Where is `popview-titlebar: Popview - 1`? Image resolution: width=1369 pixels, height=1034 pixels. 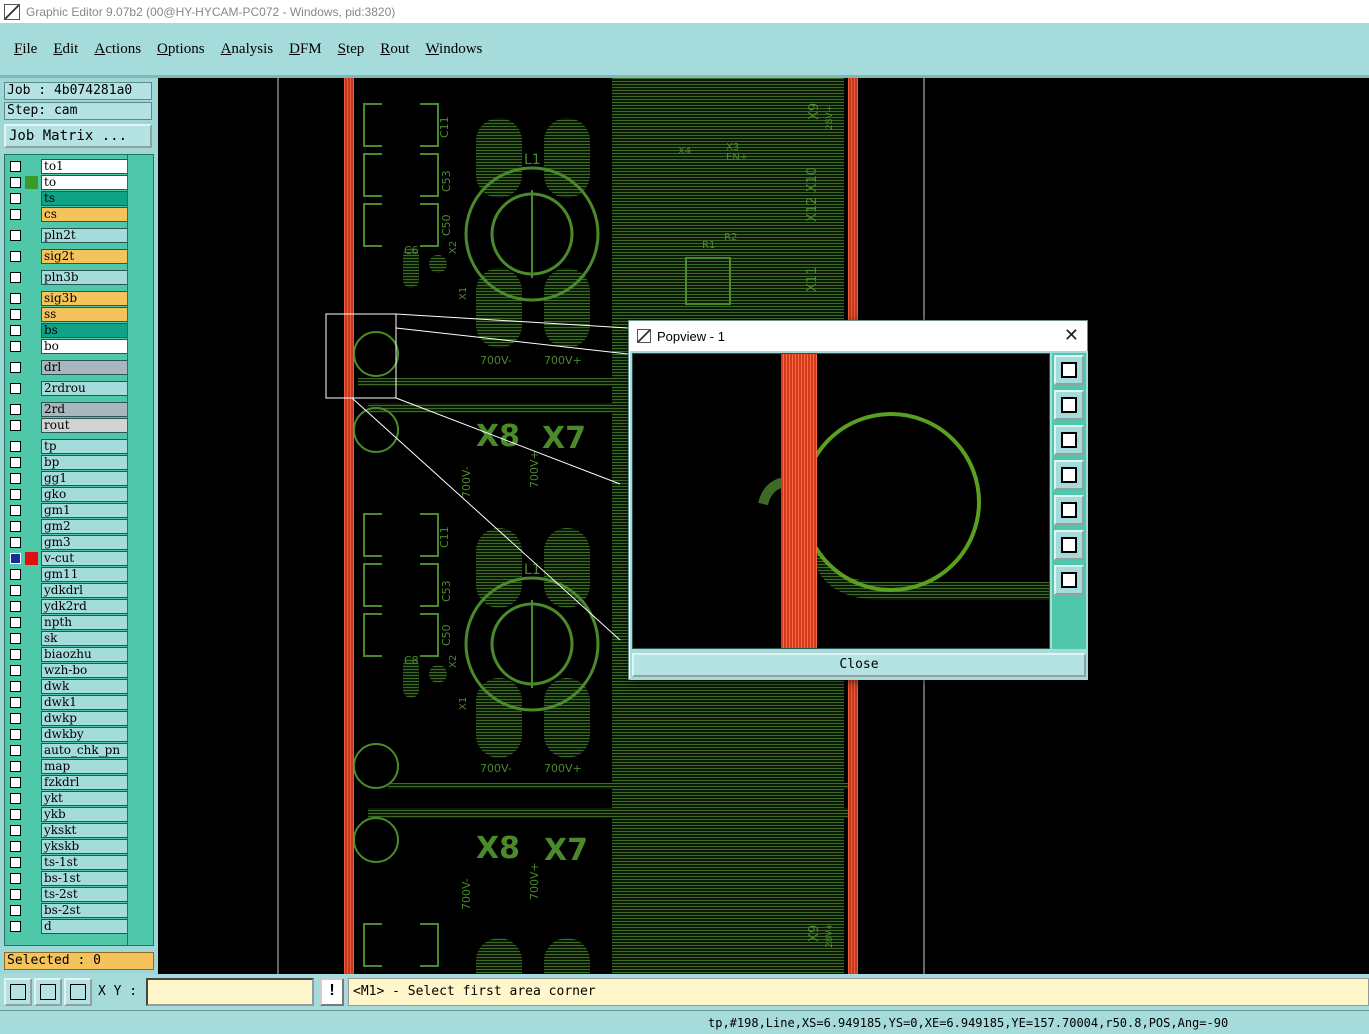
popview-titlebar: Popview - 1 is located at coordinates (858, 336).